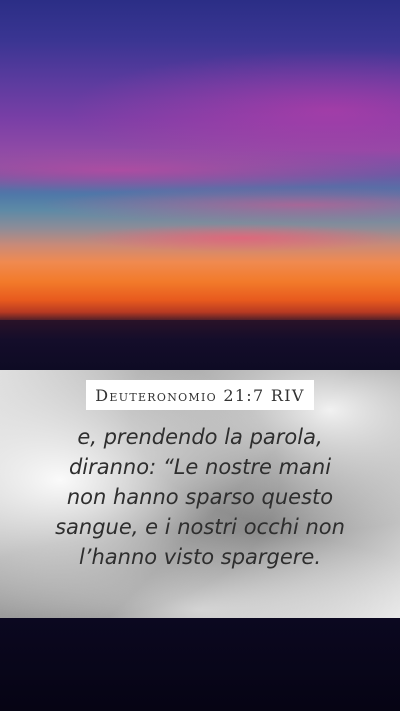  What do you see at coordinates (200, 437) in the screenshot?
I see `verse-line: e, prendendo la parola,` at bounding box center [200, 437].